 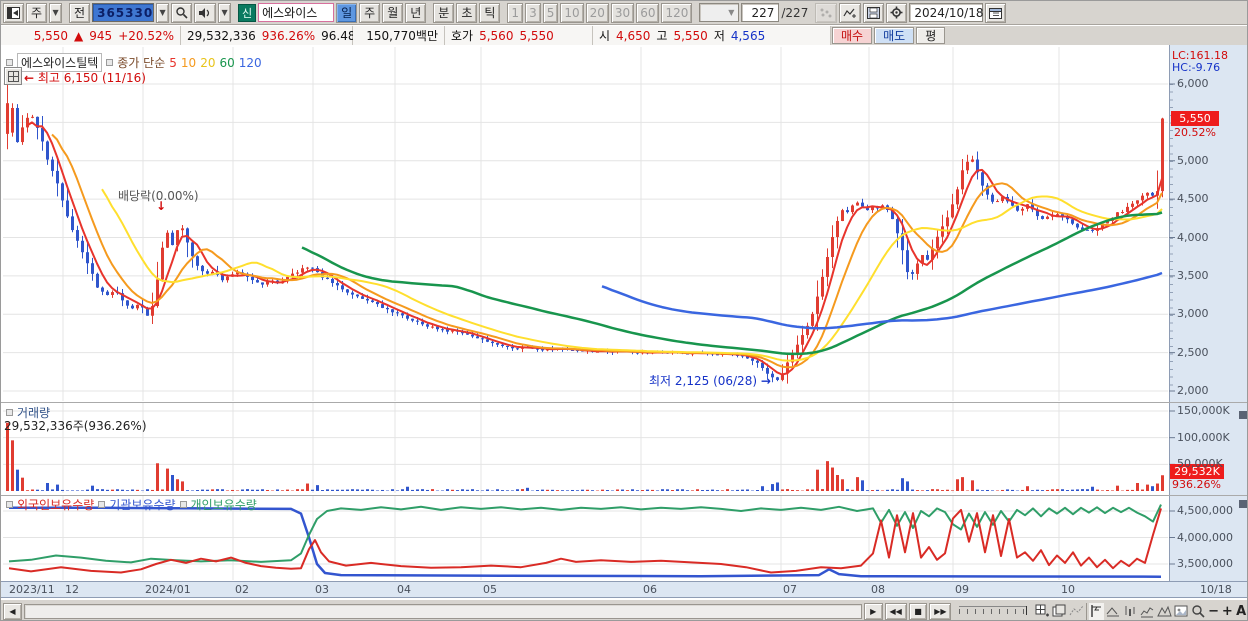 I want to click on hoga-label: 호가, so click(x=462, y=36).